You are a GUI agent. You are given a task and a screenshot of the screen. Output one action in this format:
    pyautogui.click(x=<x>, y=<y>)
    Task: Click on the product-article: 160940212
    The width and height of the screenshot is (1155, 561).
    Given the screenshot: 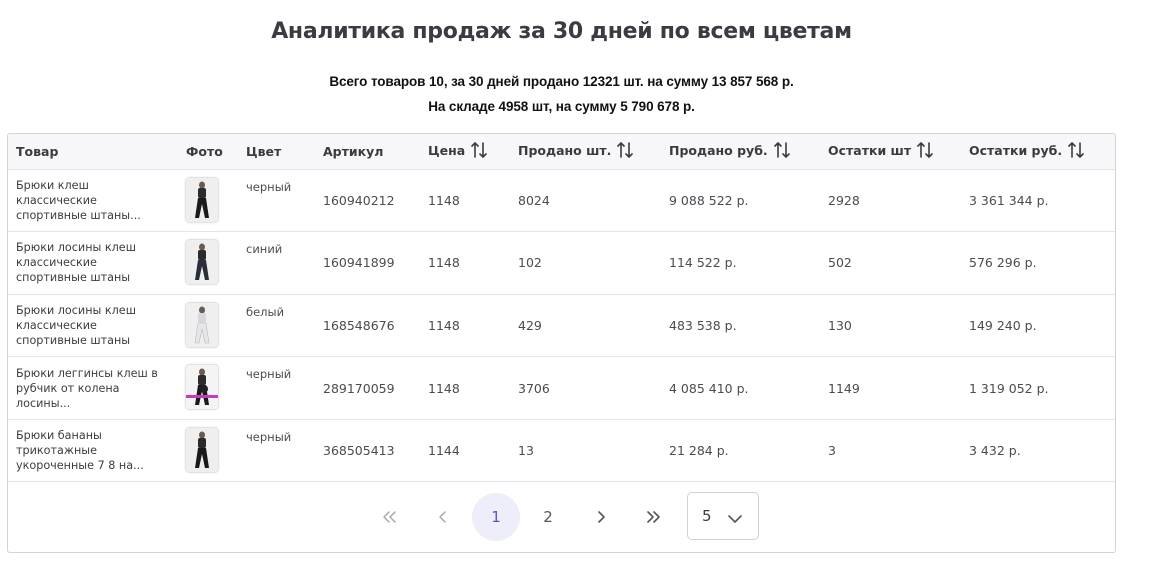 What is the action you would take?
    pyautogui.click(x=359, y=200)
    